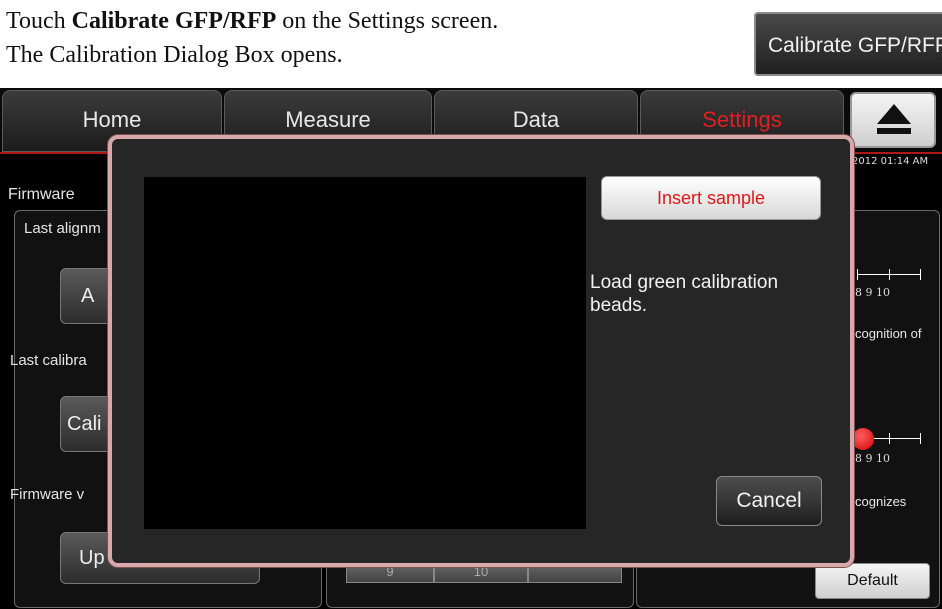 The width and height of the screenshot is (942, 609). I want to click on last-alignment-label: Last alignm, so click(62, 228).